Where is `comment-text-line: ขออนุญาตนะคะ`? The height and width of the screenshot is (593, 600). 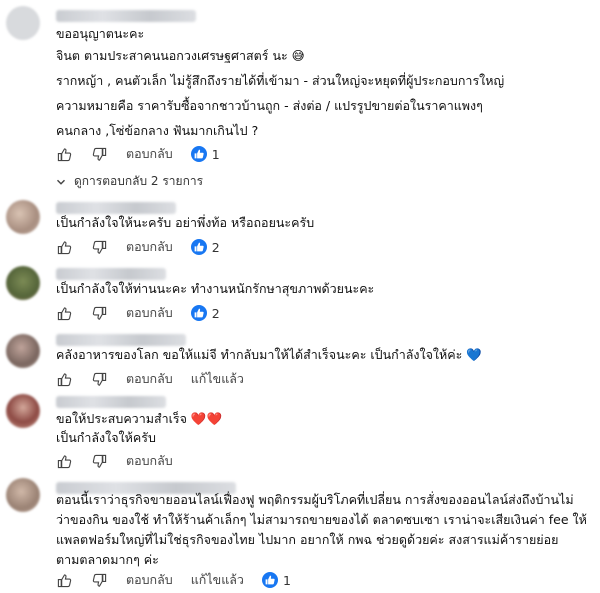
comment-text-line: ขออนุญาตนะคะ is located at coordinates (100, 33).